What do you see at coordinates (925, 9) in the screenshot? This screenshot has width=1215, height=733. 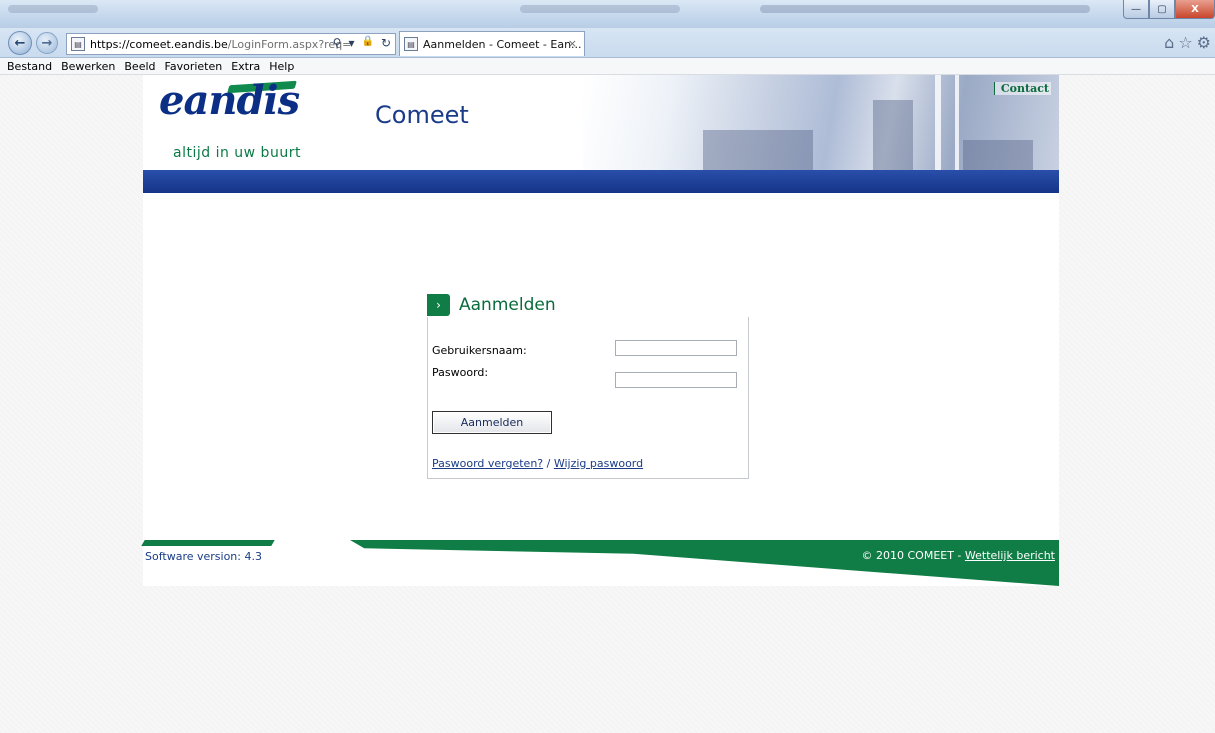 I see `window-title-shadow` at bounding box center [925, 9].